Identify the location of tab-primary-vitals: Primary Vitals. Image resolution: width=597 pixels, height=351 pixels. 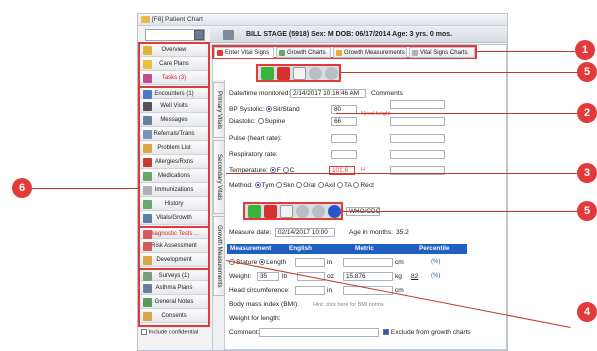
(219, 110).